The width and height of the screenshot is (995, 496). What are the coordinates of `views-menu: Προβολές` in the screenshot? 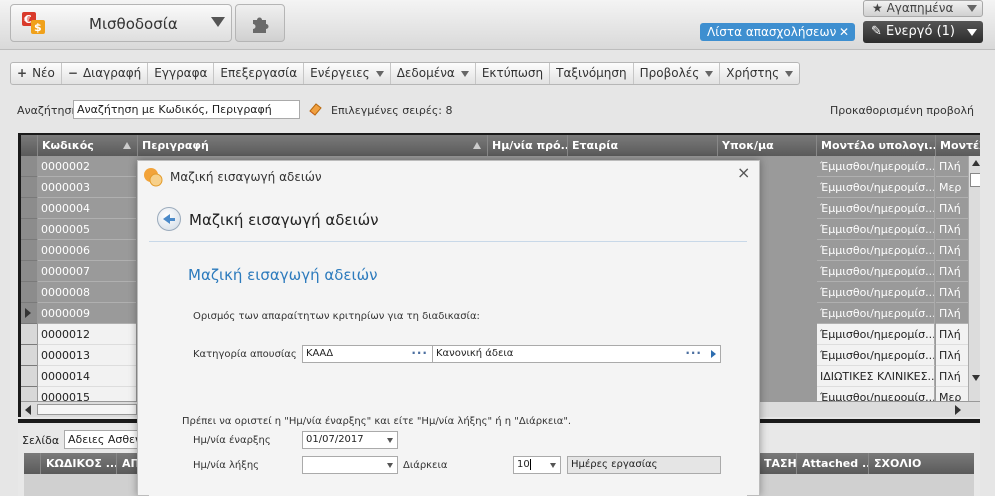 It's located at (677, 73).